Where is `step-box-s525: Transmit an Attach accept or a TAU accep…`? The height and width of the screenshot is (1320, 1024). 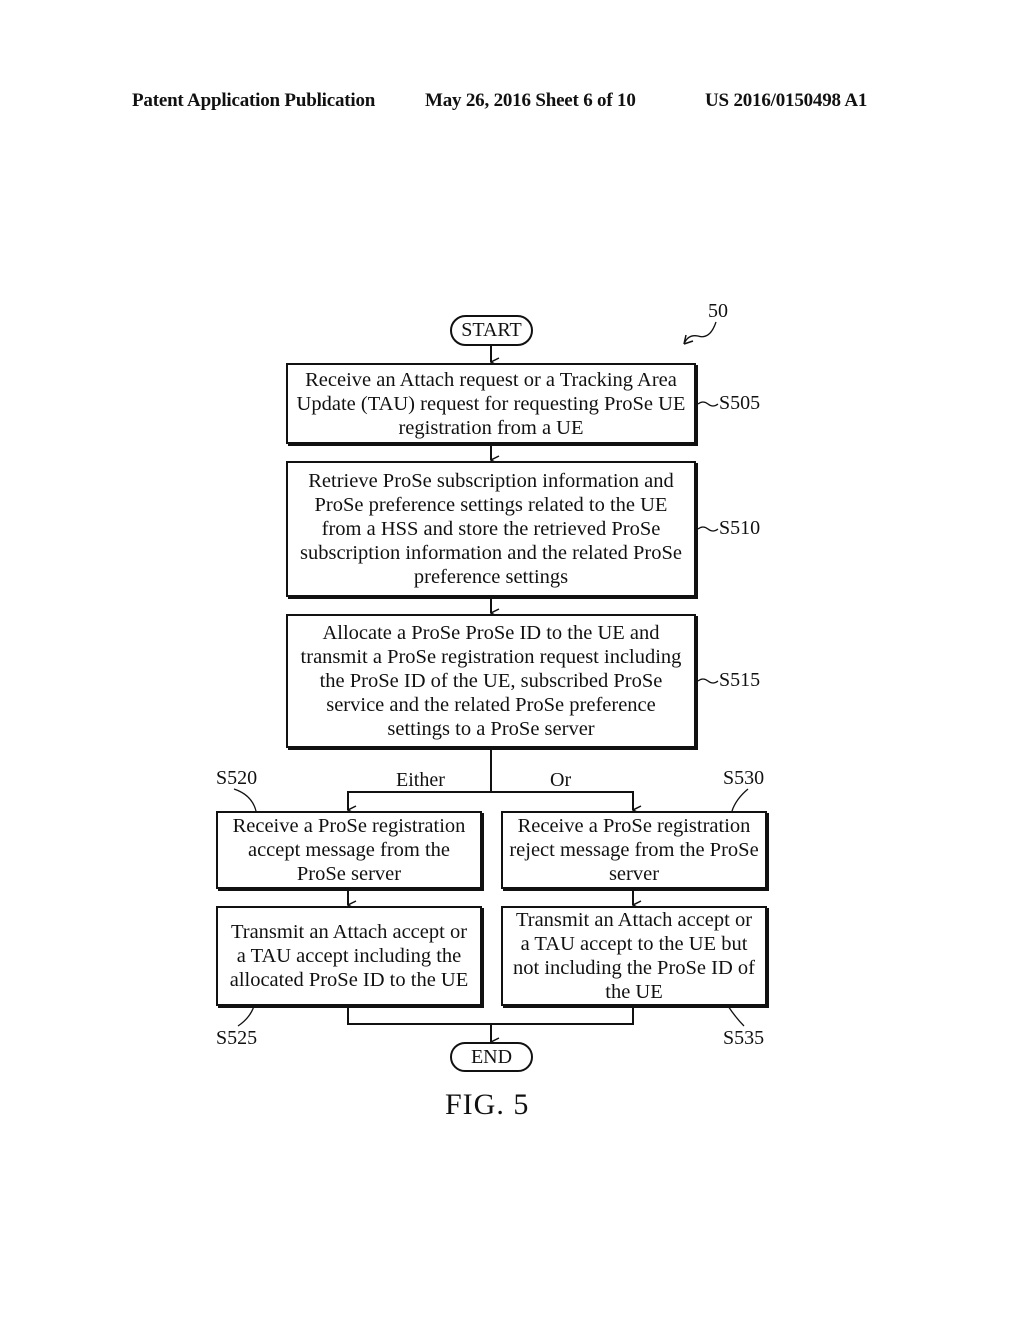 step-box-s525: Transmit an Attach accept or a TAU accep… is located at coordinates (349, 956).